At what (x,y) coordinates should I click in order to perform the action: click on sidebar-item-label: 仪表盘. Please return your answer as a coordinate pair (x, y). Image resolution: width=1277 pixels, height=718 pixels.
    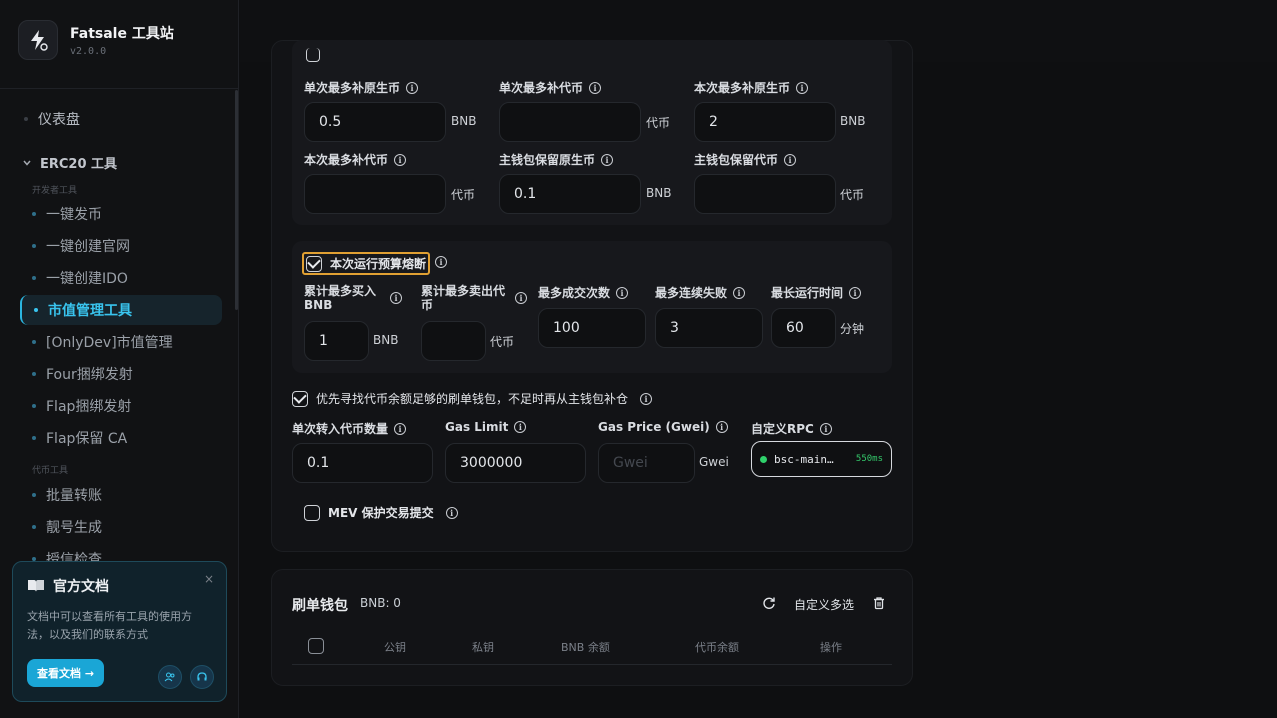
    Looking at the image, I should click on (59, 120).